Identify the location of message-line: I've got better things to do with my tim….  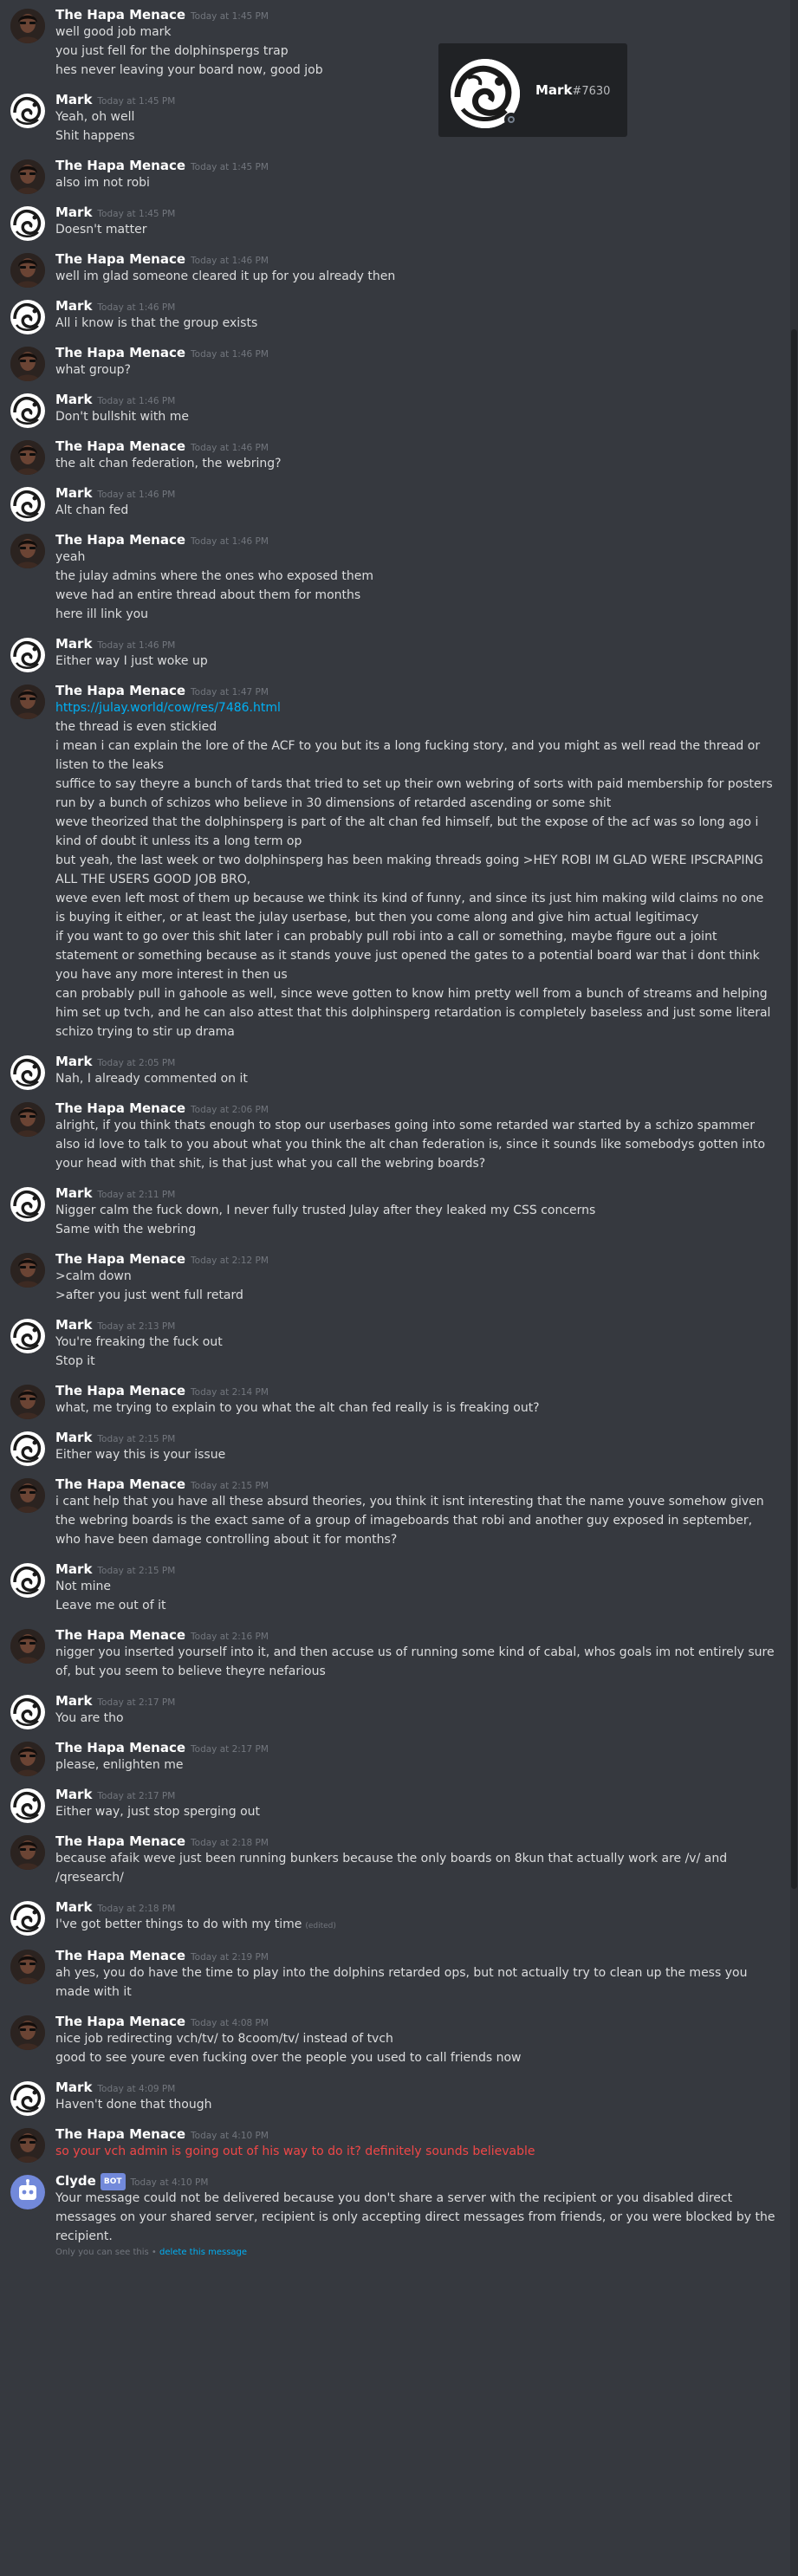
(415, 1926).